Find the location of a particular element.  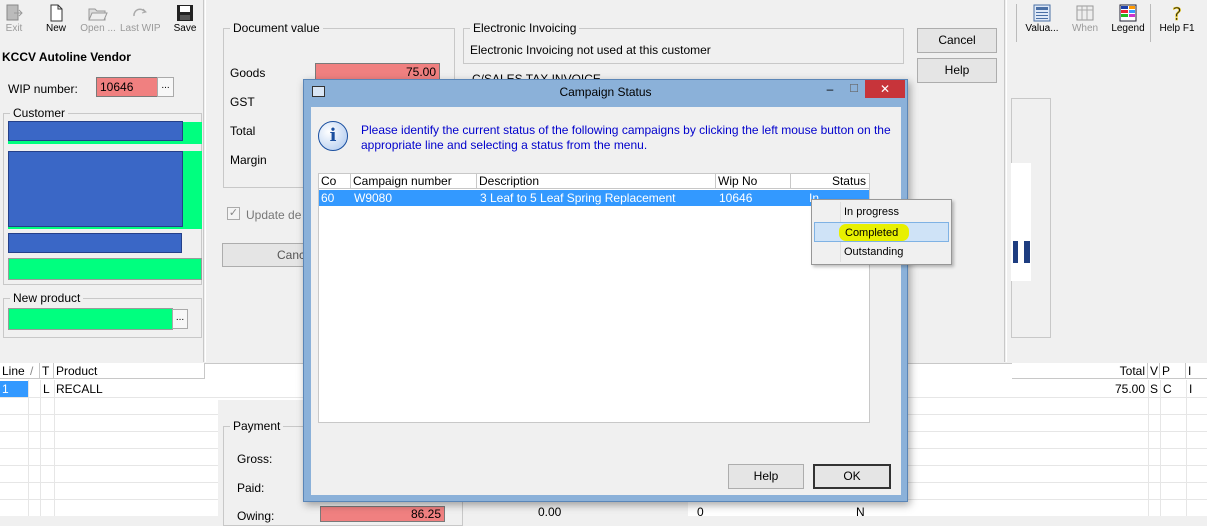

header-line: Line is located at coordinates (14, 371).